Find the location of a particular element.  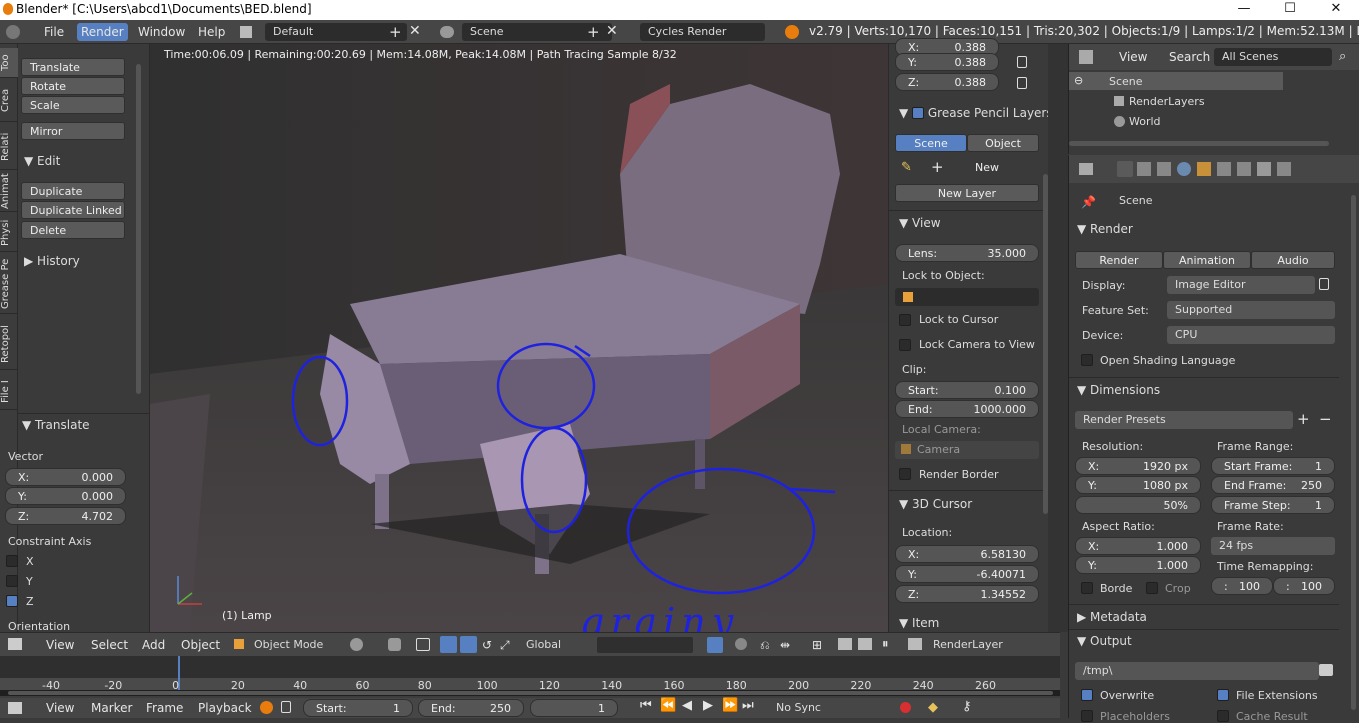

viewport-object-menu: Object is located at coordinates (200, 645).